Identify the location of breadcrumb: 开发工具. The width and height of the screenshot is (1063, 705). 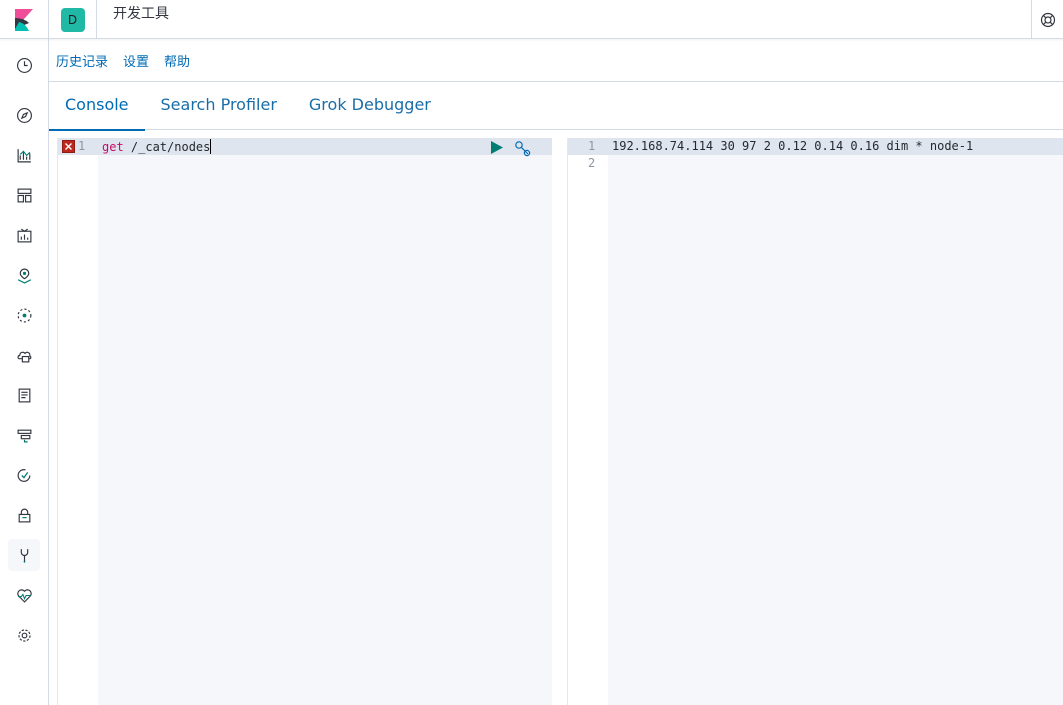
(141, 14).